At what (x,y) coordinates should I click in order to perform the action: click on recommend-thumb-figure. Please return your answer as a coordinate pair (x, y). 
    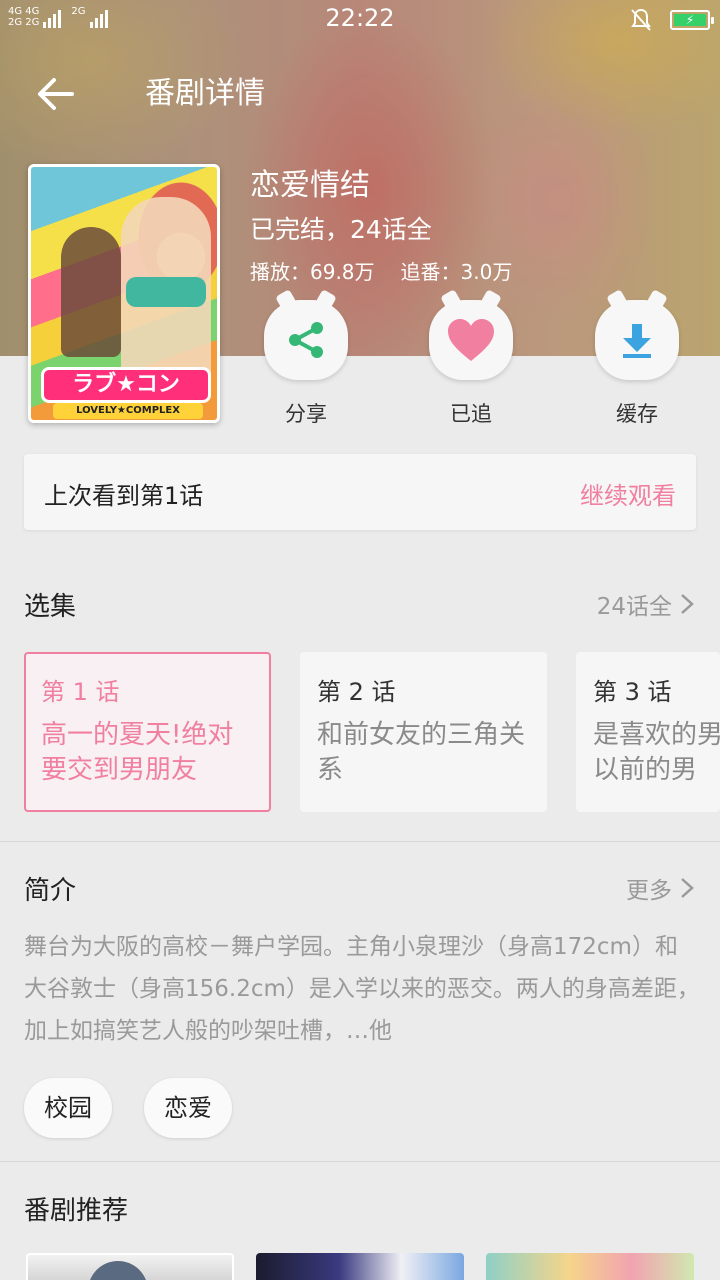
    Looking at the image, I should click on (118, 1270).